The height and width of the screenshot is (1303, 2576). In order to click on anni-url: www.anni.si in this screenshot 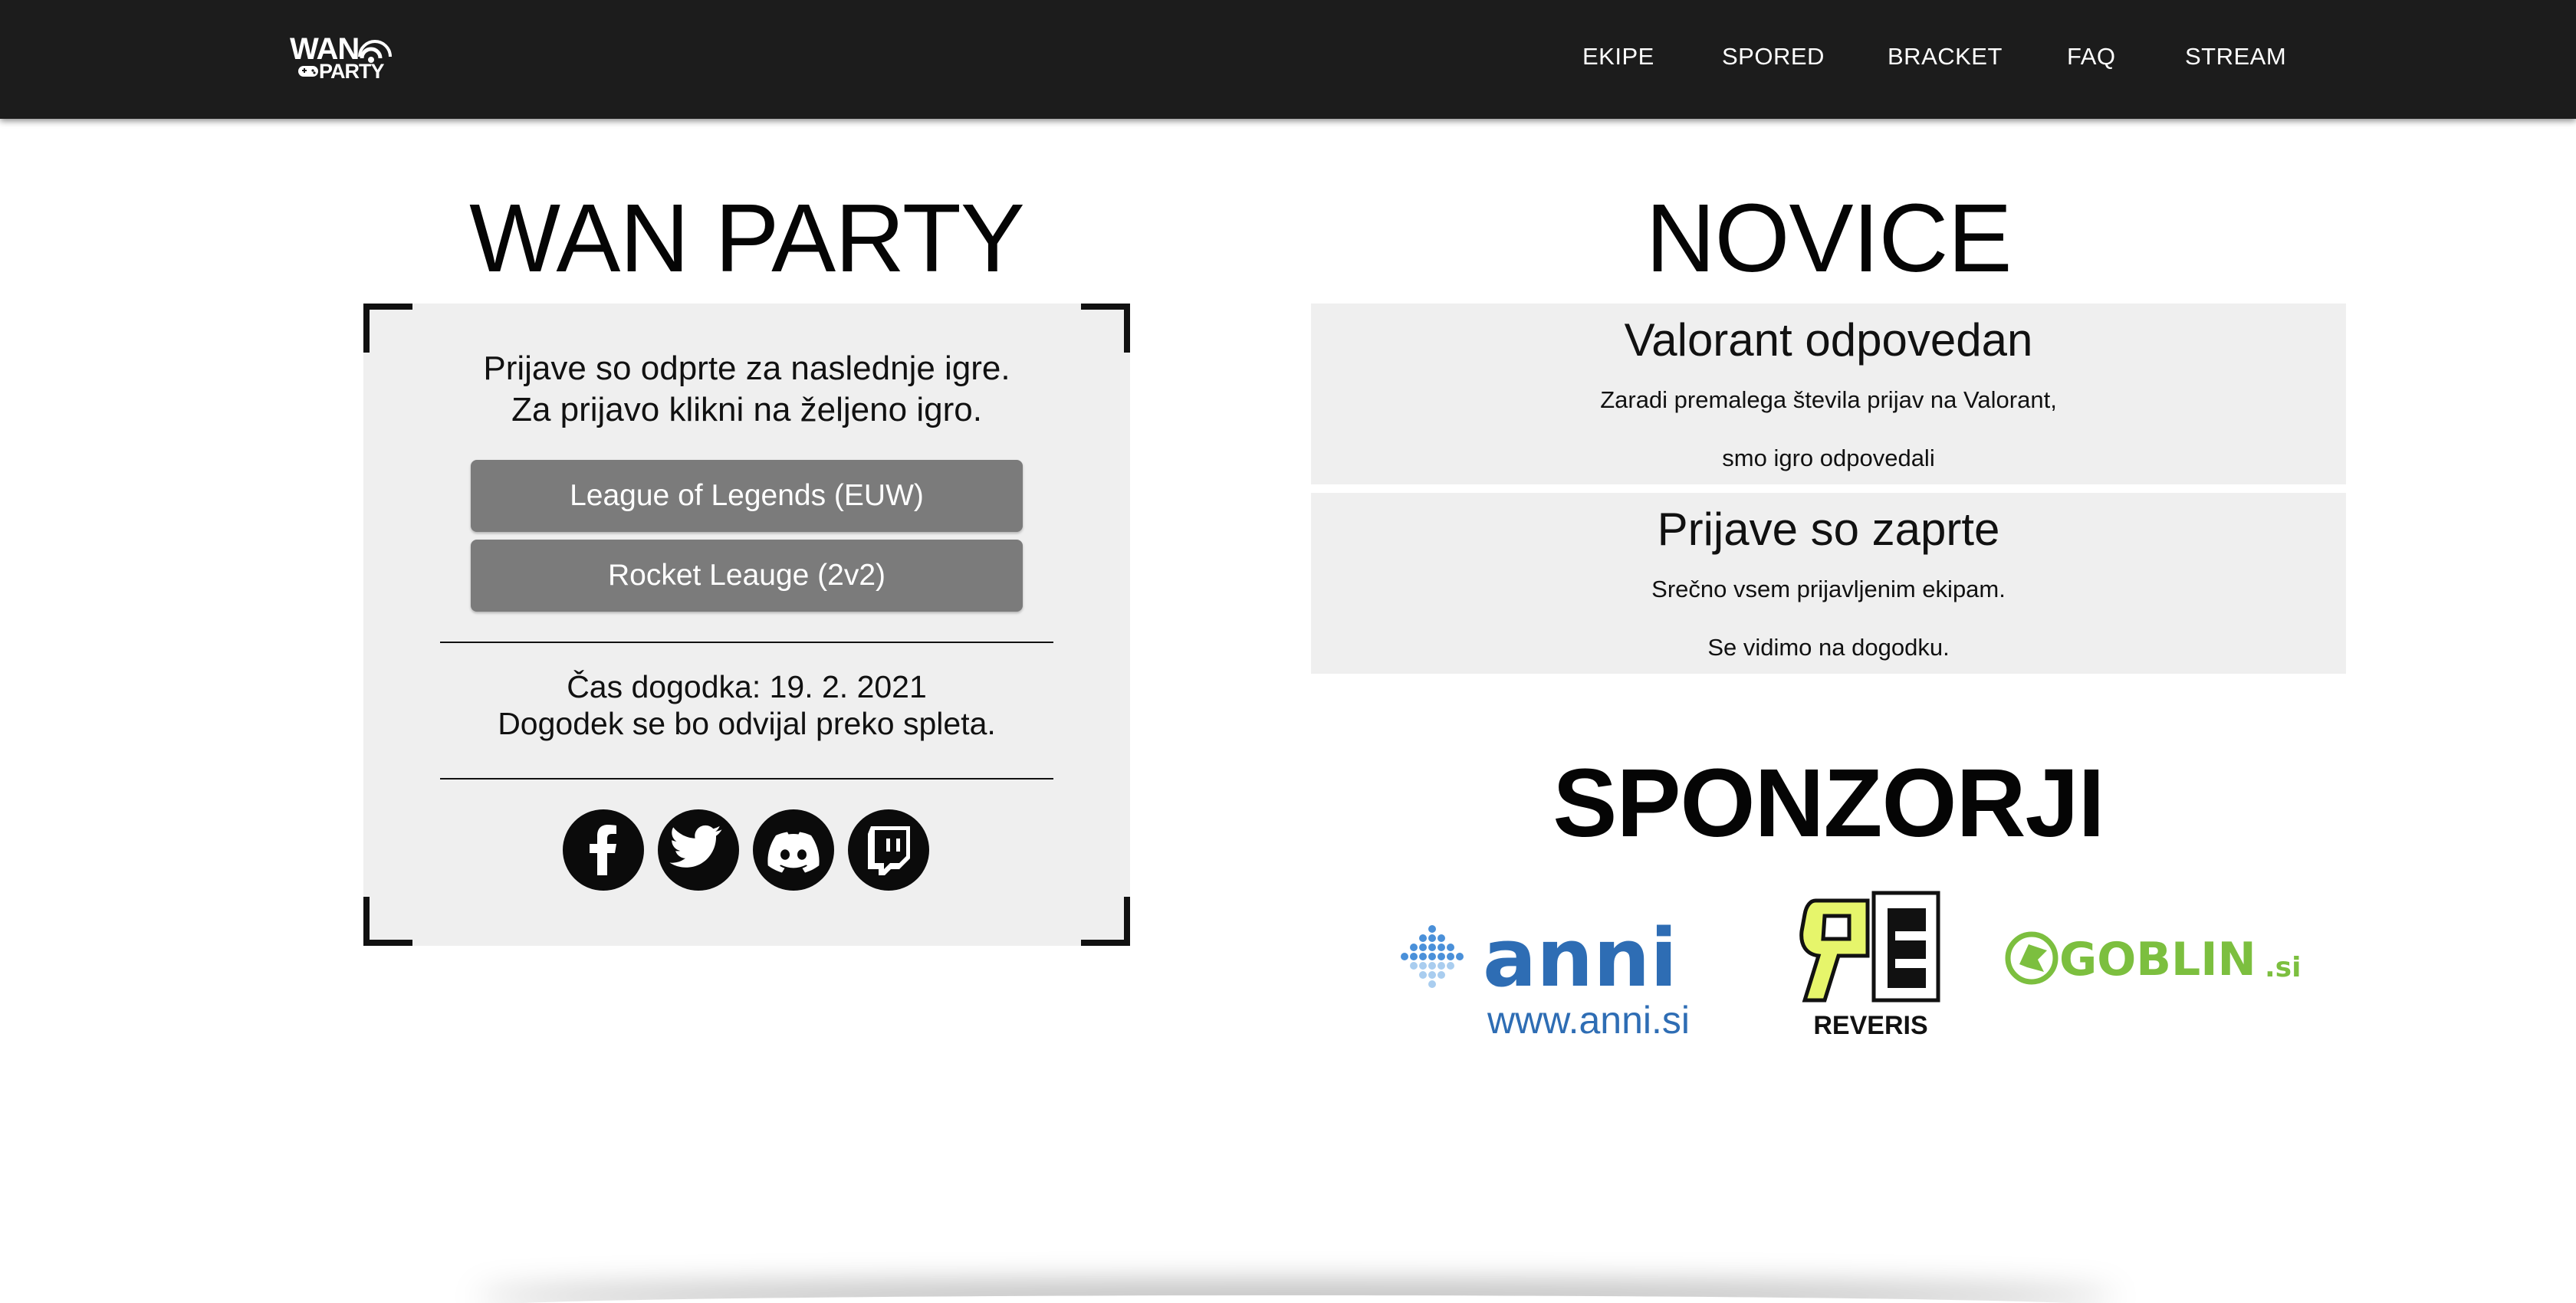, I will do `click(1589, 1019)`.